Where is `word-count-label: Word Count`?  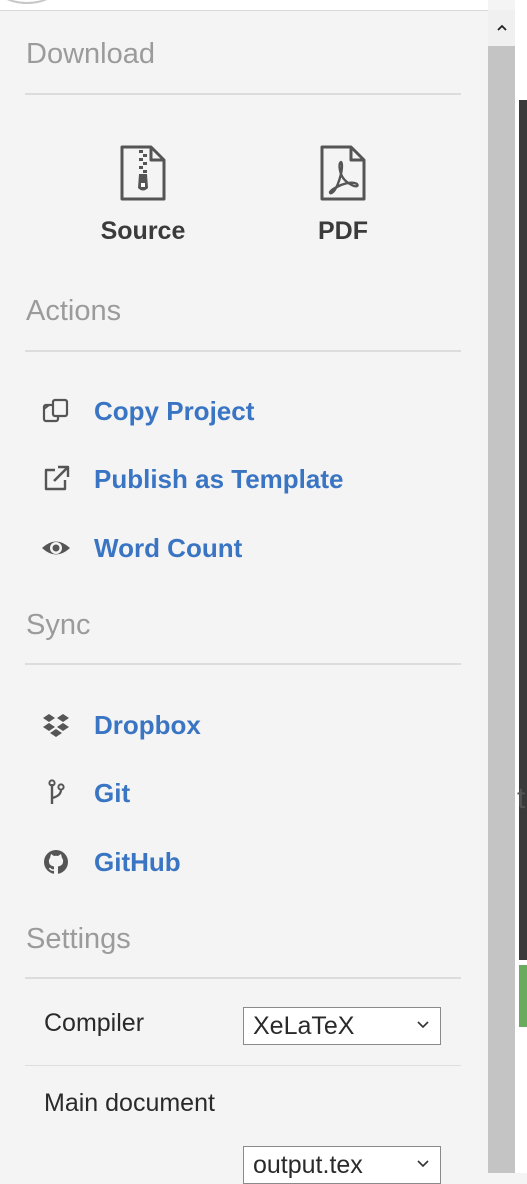
word-count-label: Word Count is located at coordinates (168, 547).